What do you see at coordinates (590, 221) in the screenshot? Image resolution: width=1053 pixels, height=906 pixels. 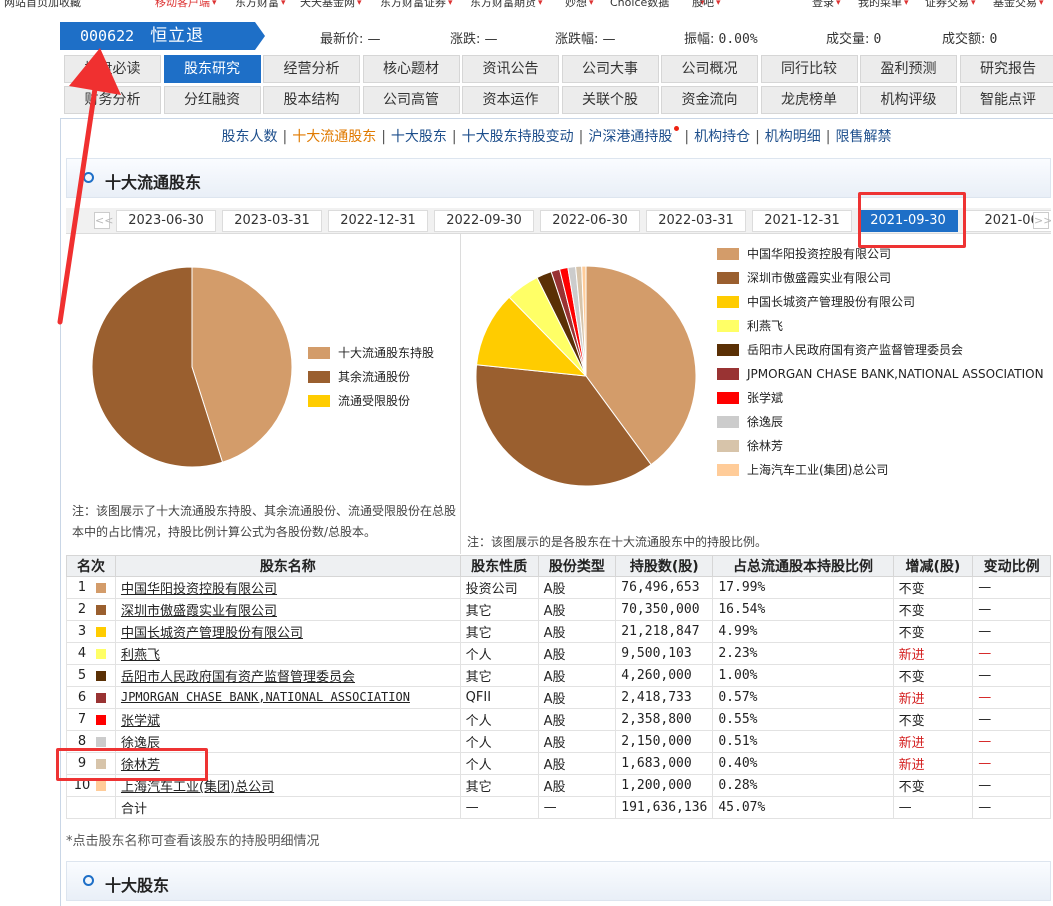 I see `date-tab: 2022-06-30` at bounding box center [590, 221].